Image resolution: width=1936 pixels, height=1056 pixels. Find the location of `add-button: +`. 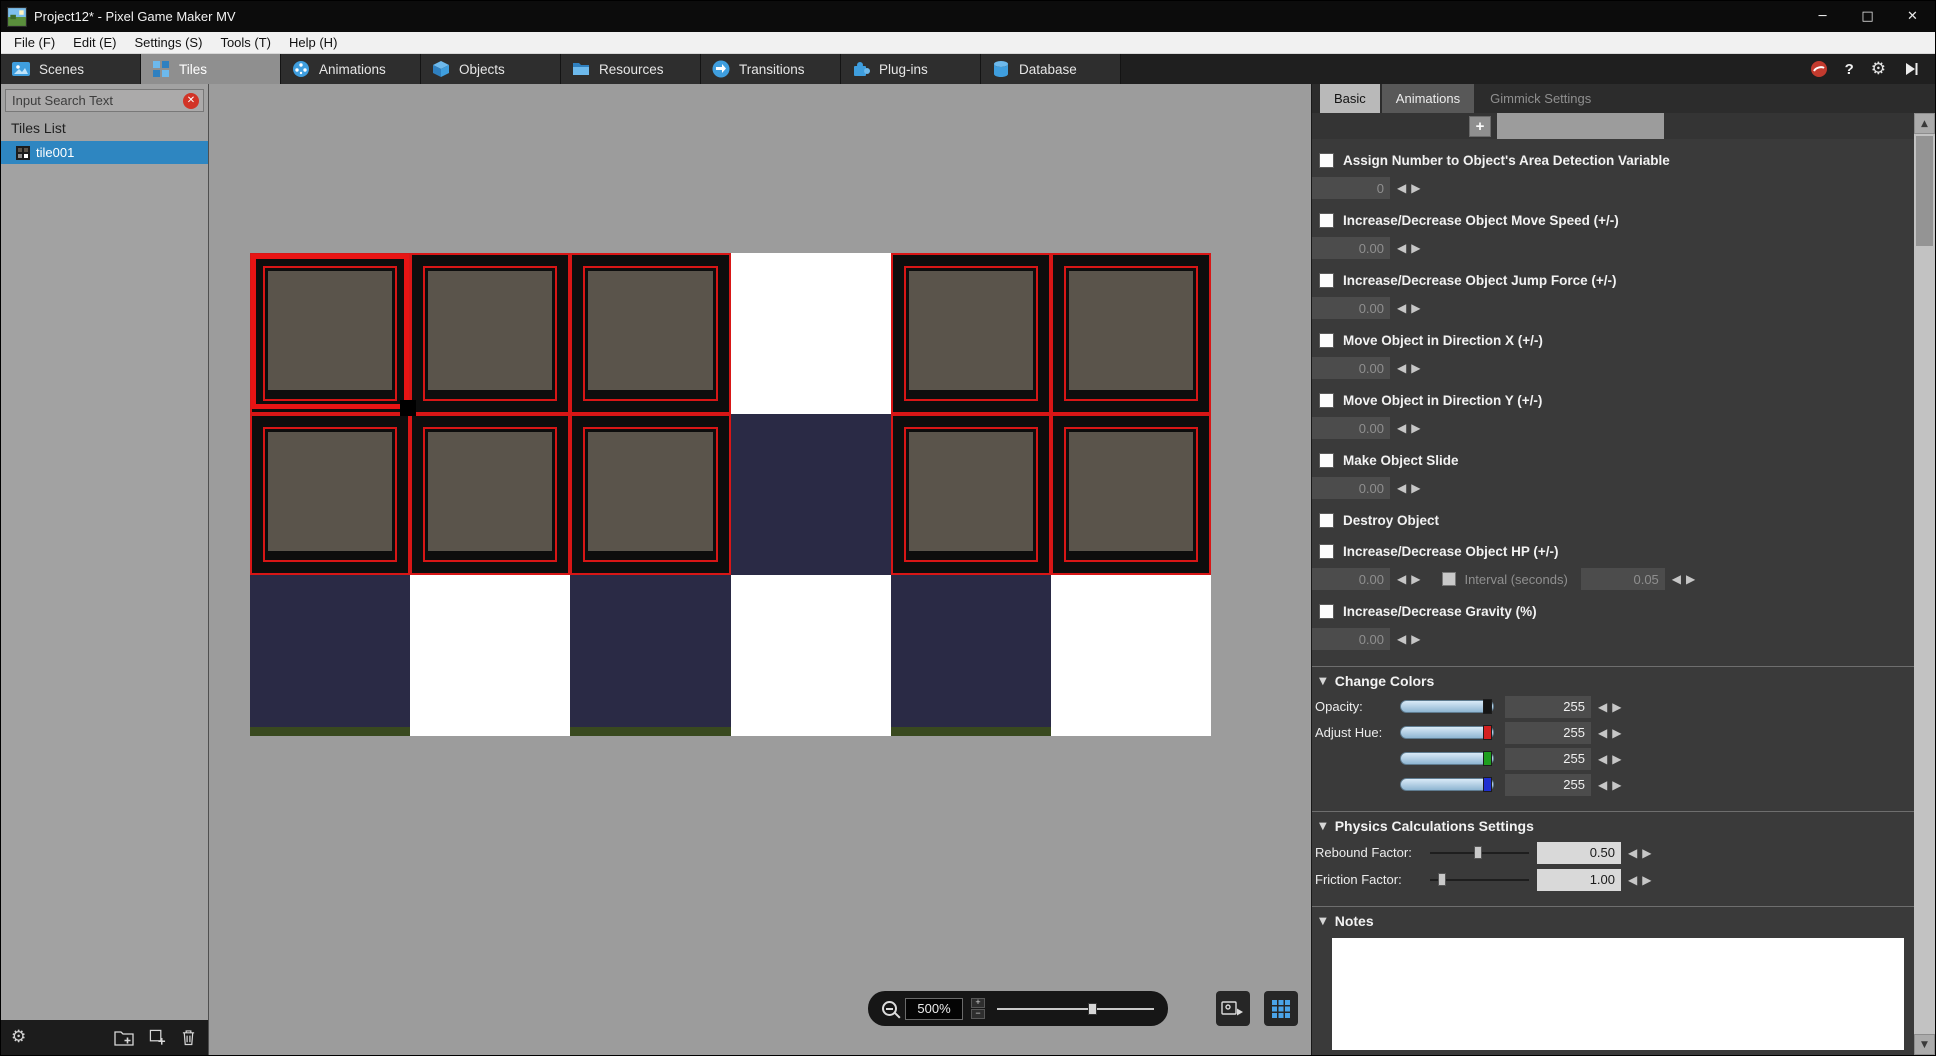

add-button: + is located at coordinates (1480, 126).